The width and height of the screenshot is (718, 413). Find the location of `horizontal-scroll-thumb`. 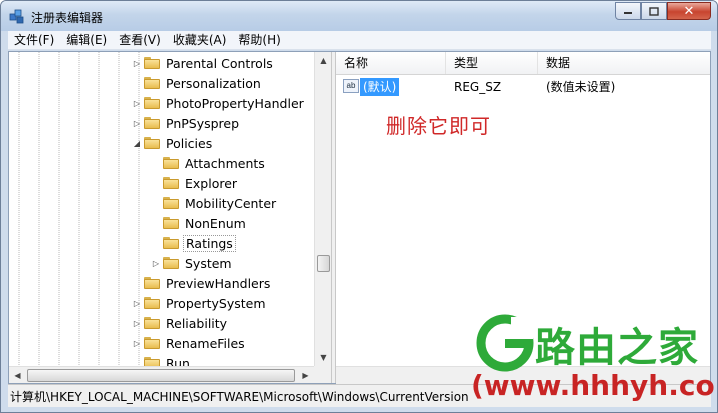

horizontal-scroll-thumb is located at coordinates (161, 375).